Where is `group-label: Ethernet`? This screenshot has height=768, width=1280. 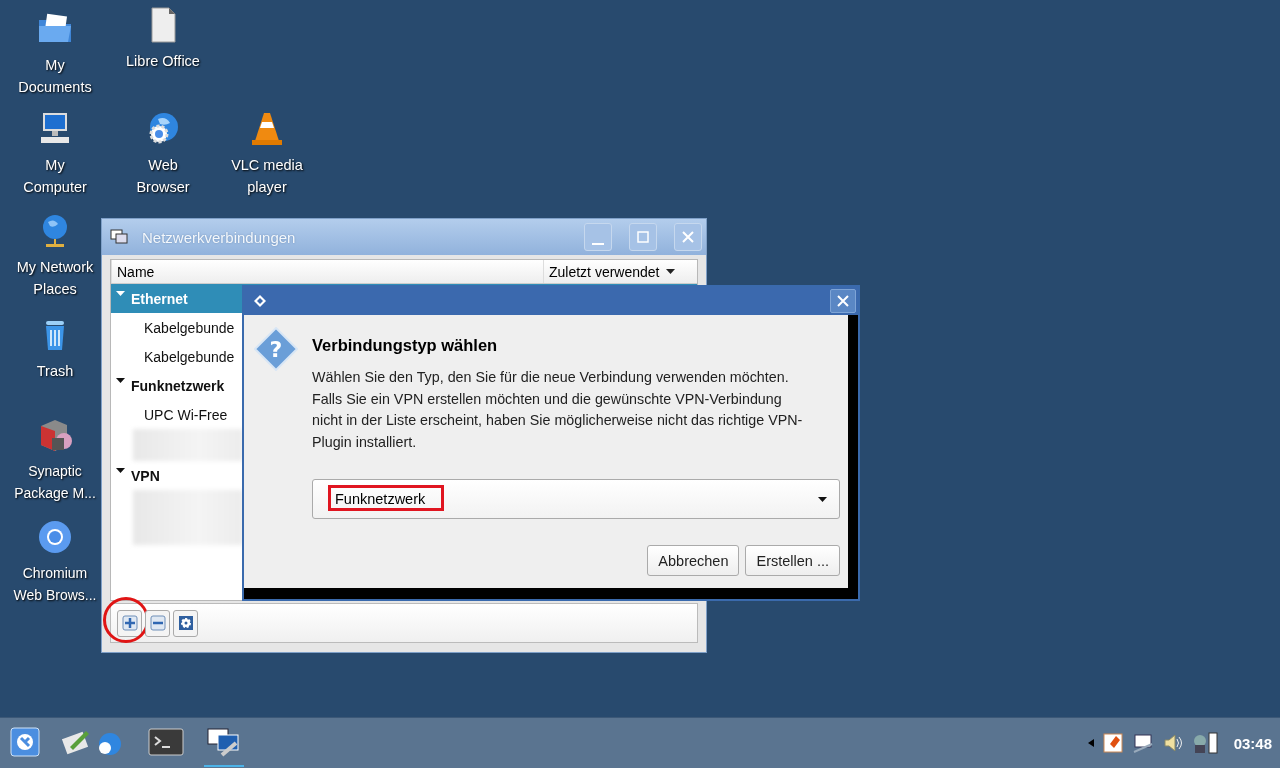 group-label: Ethernet is located at coordinates (159, 298).